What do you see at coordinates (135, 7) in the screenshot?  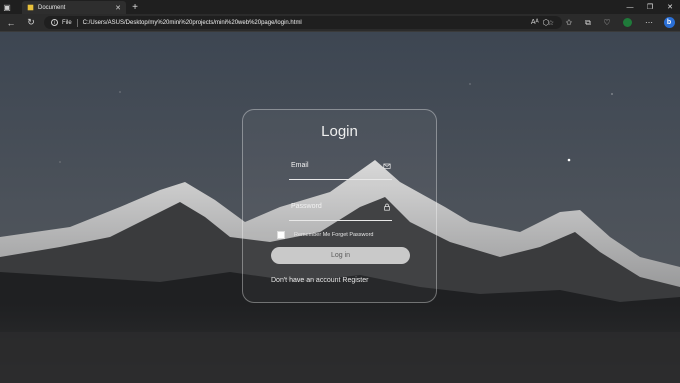 I see `new-tab-button: +` at bounding box center [135, 7].